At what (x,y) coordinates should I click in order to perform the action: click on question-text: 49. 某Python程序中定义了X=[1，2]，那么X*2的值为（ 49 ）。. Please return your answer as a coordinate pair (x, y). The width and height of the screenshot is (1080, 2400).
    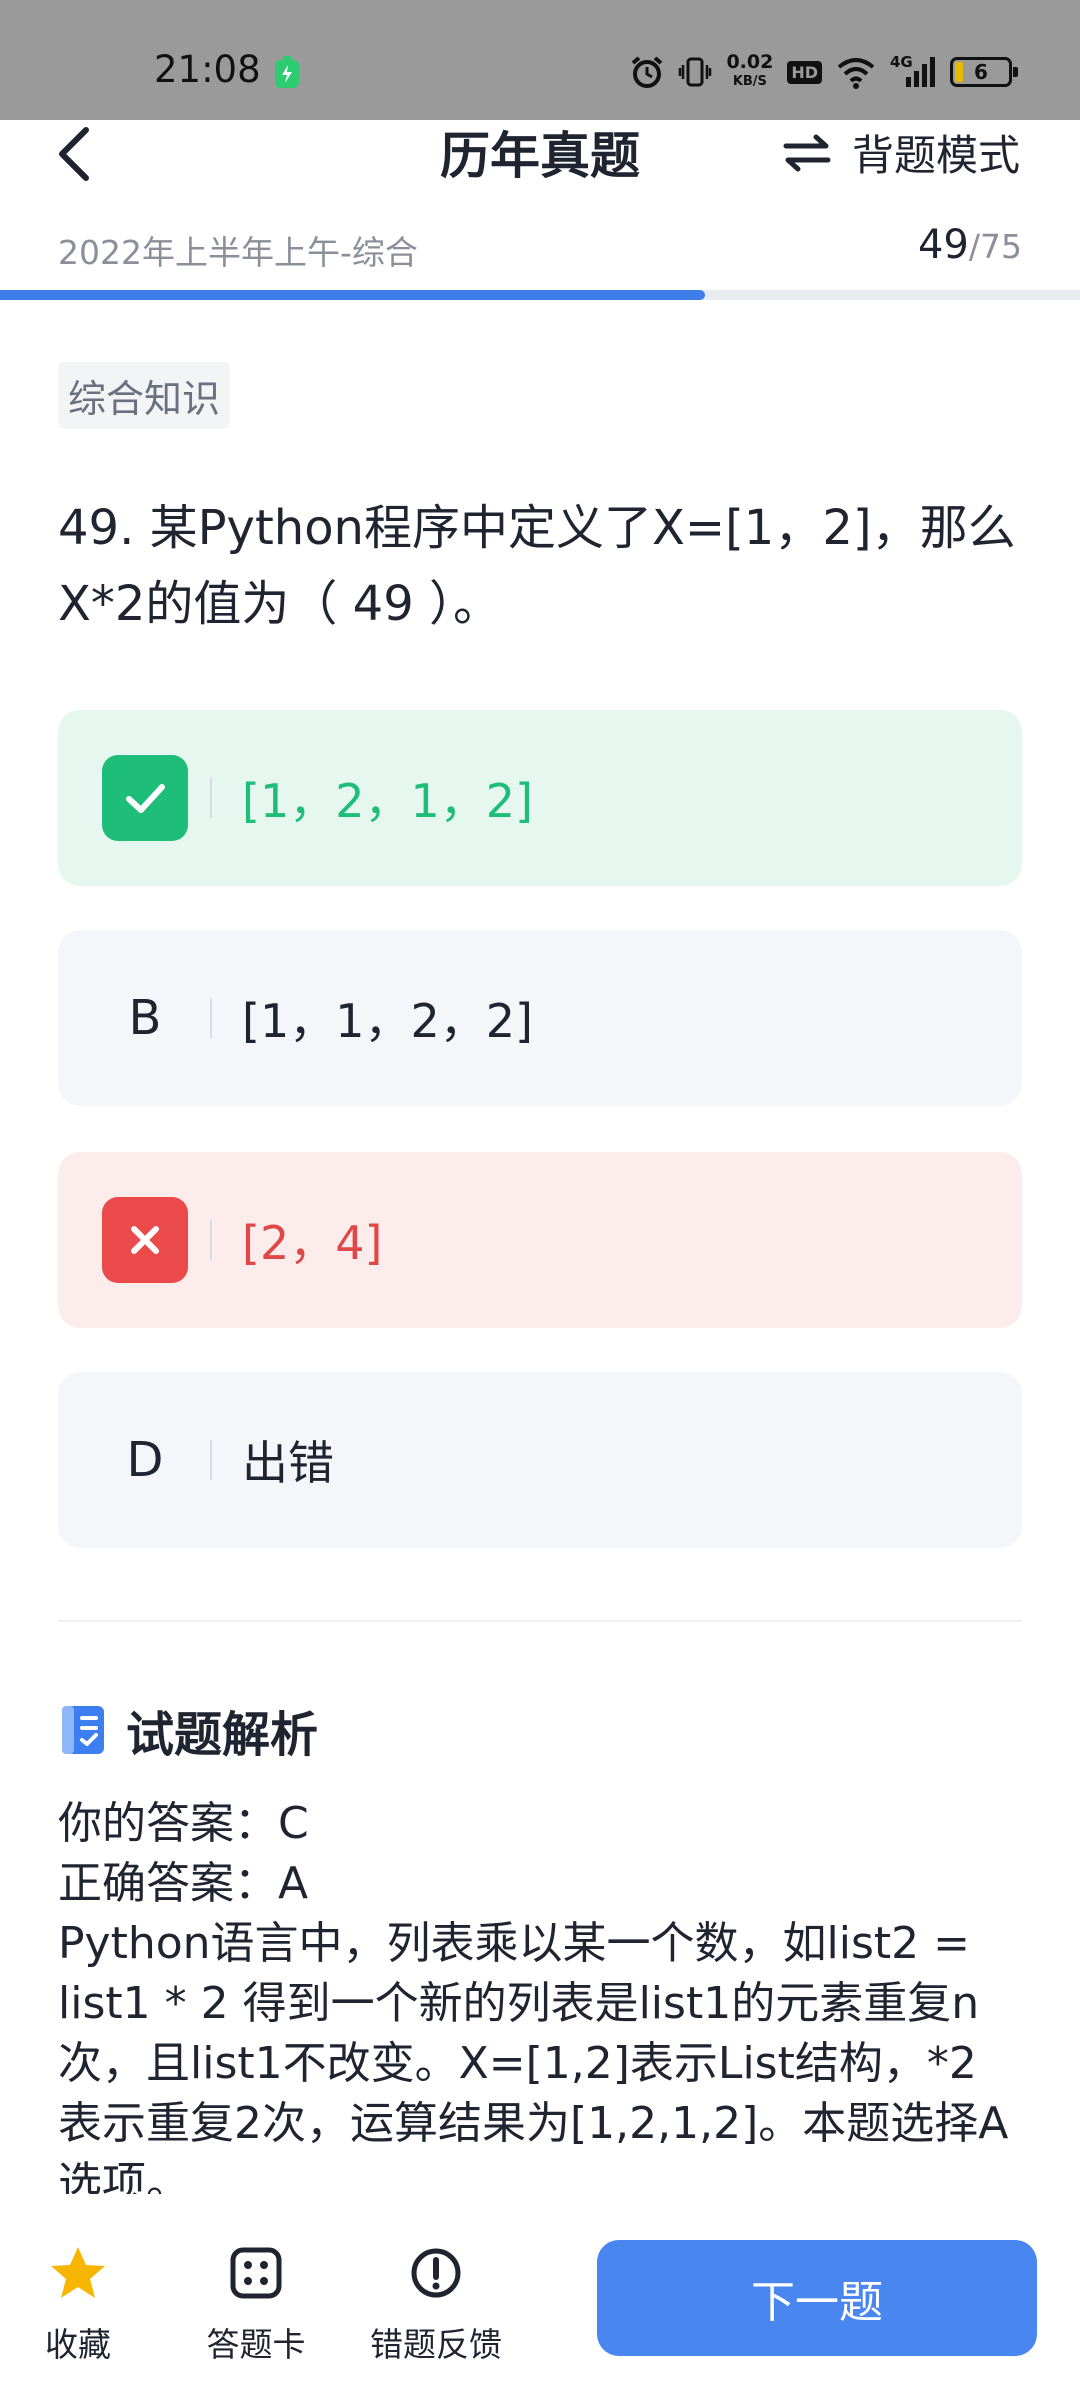
    Looking at the image, I should click on (537, 566).